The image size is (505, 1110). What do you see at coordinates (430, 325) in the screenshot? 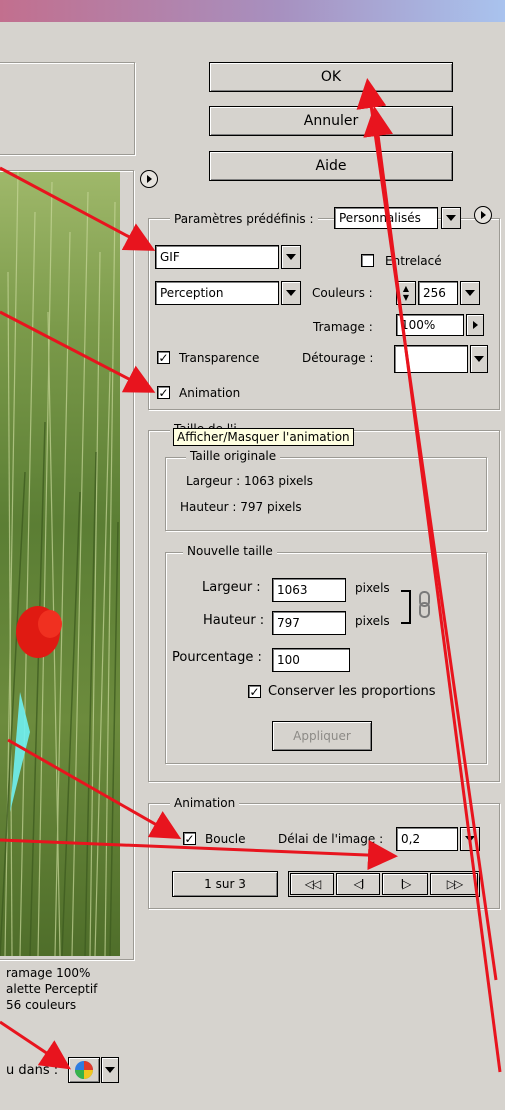
I see `dither-input: 100%` at bounding box center [430, 325].